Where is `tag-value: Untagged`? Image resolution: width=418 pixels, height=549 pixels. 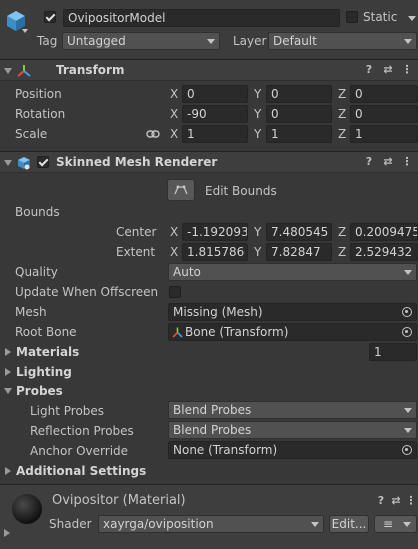 tag-value: Untagged is located at coordinates (96, 41).